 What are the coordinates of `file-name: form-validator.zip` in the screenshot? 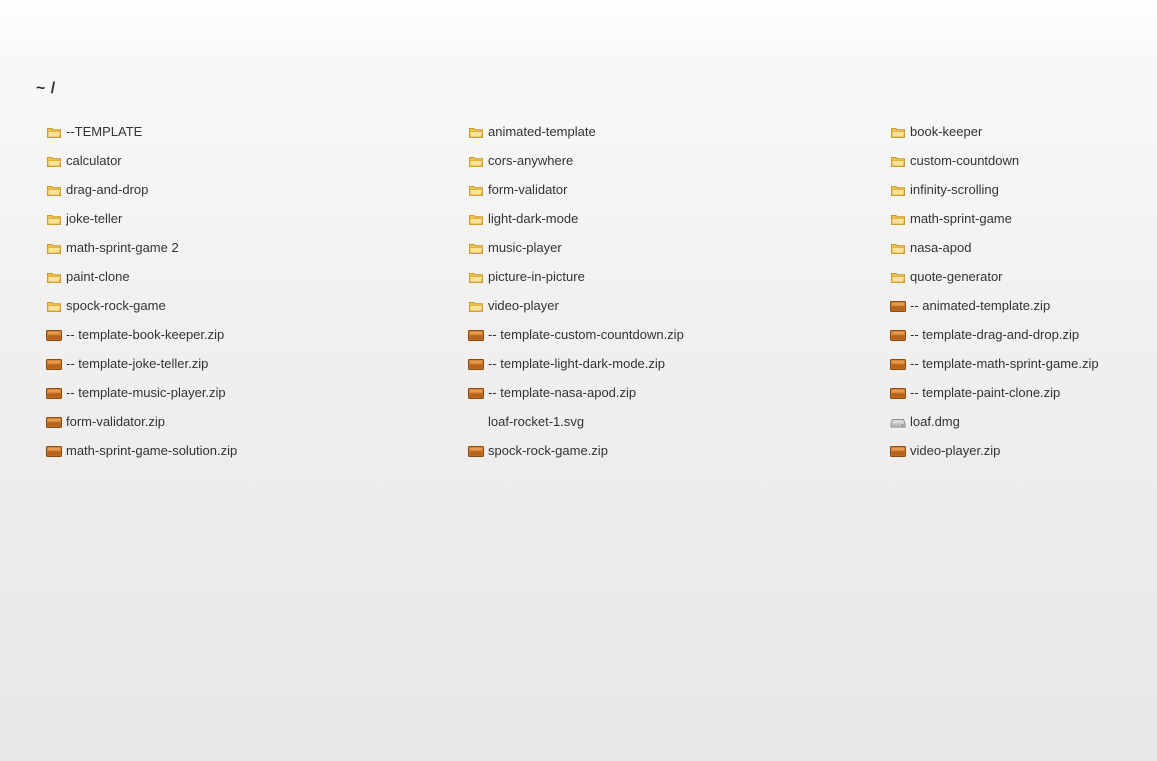 It's located at (115, 421).